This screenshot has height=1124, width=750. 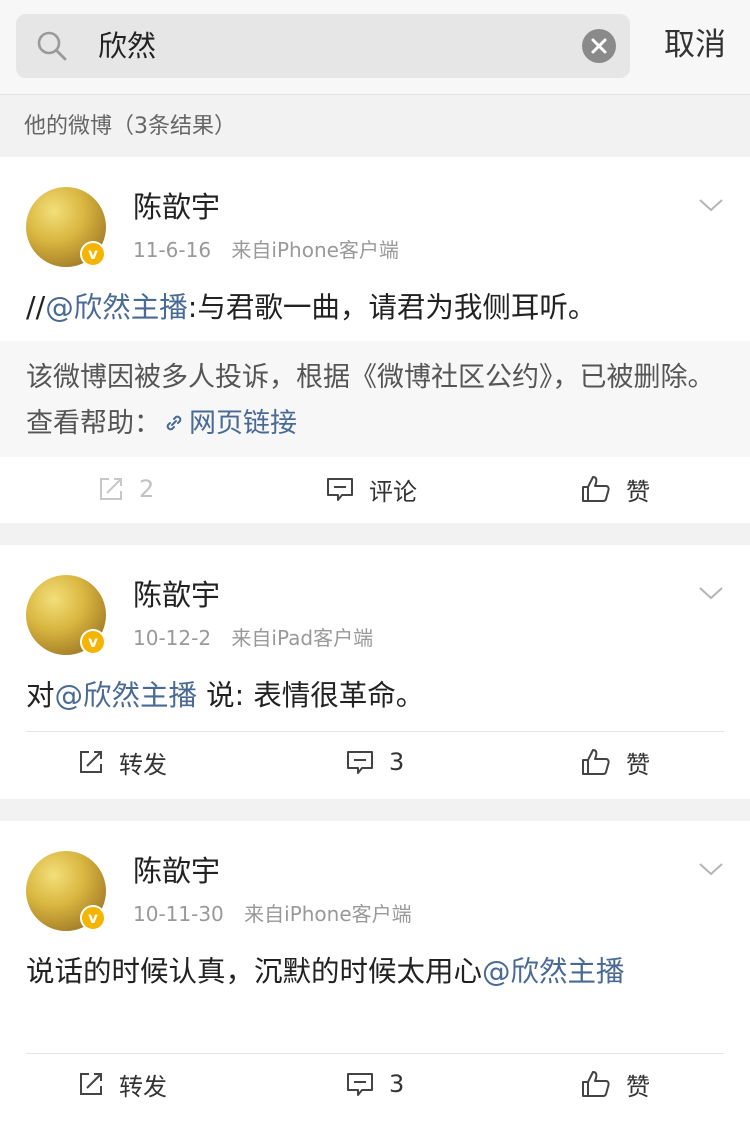 I want to click on deleted-repost-notice: 该微博因被多人投诉，根据《微博社区公约》，已被删除。查看帮助： 网页链接, so click(x=375, y=399).